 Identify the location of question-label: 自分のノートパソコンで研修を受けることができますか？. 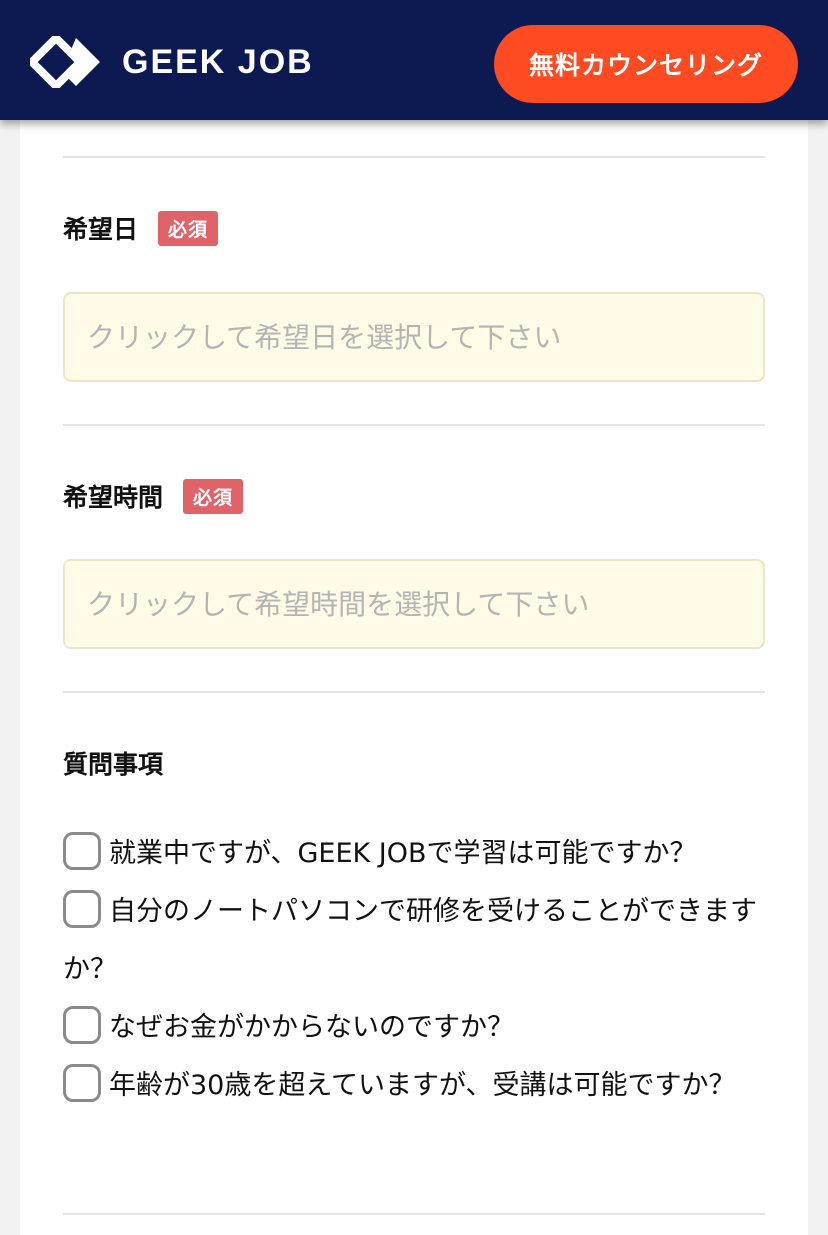
(410, 940).